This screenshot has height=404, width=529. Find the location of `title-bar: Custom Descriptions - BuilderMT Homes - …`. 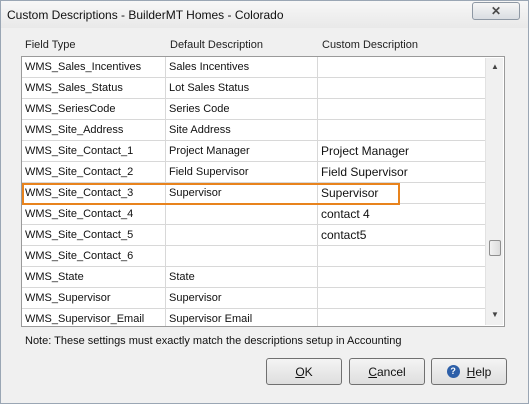

title-bar: Custom Descriptions - BuilderMT Homes - … is located at coordinates (264, 14).